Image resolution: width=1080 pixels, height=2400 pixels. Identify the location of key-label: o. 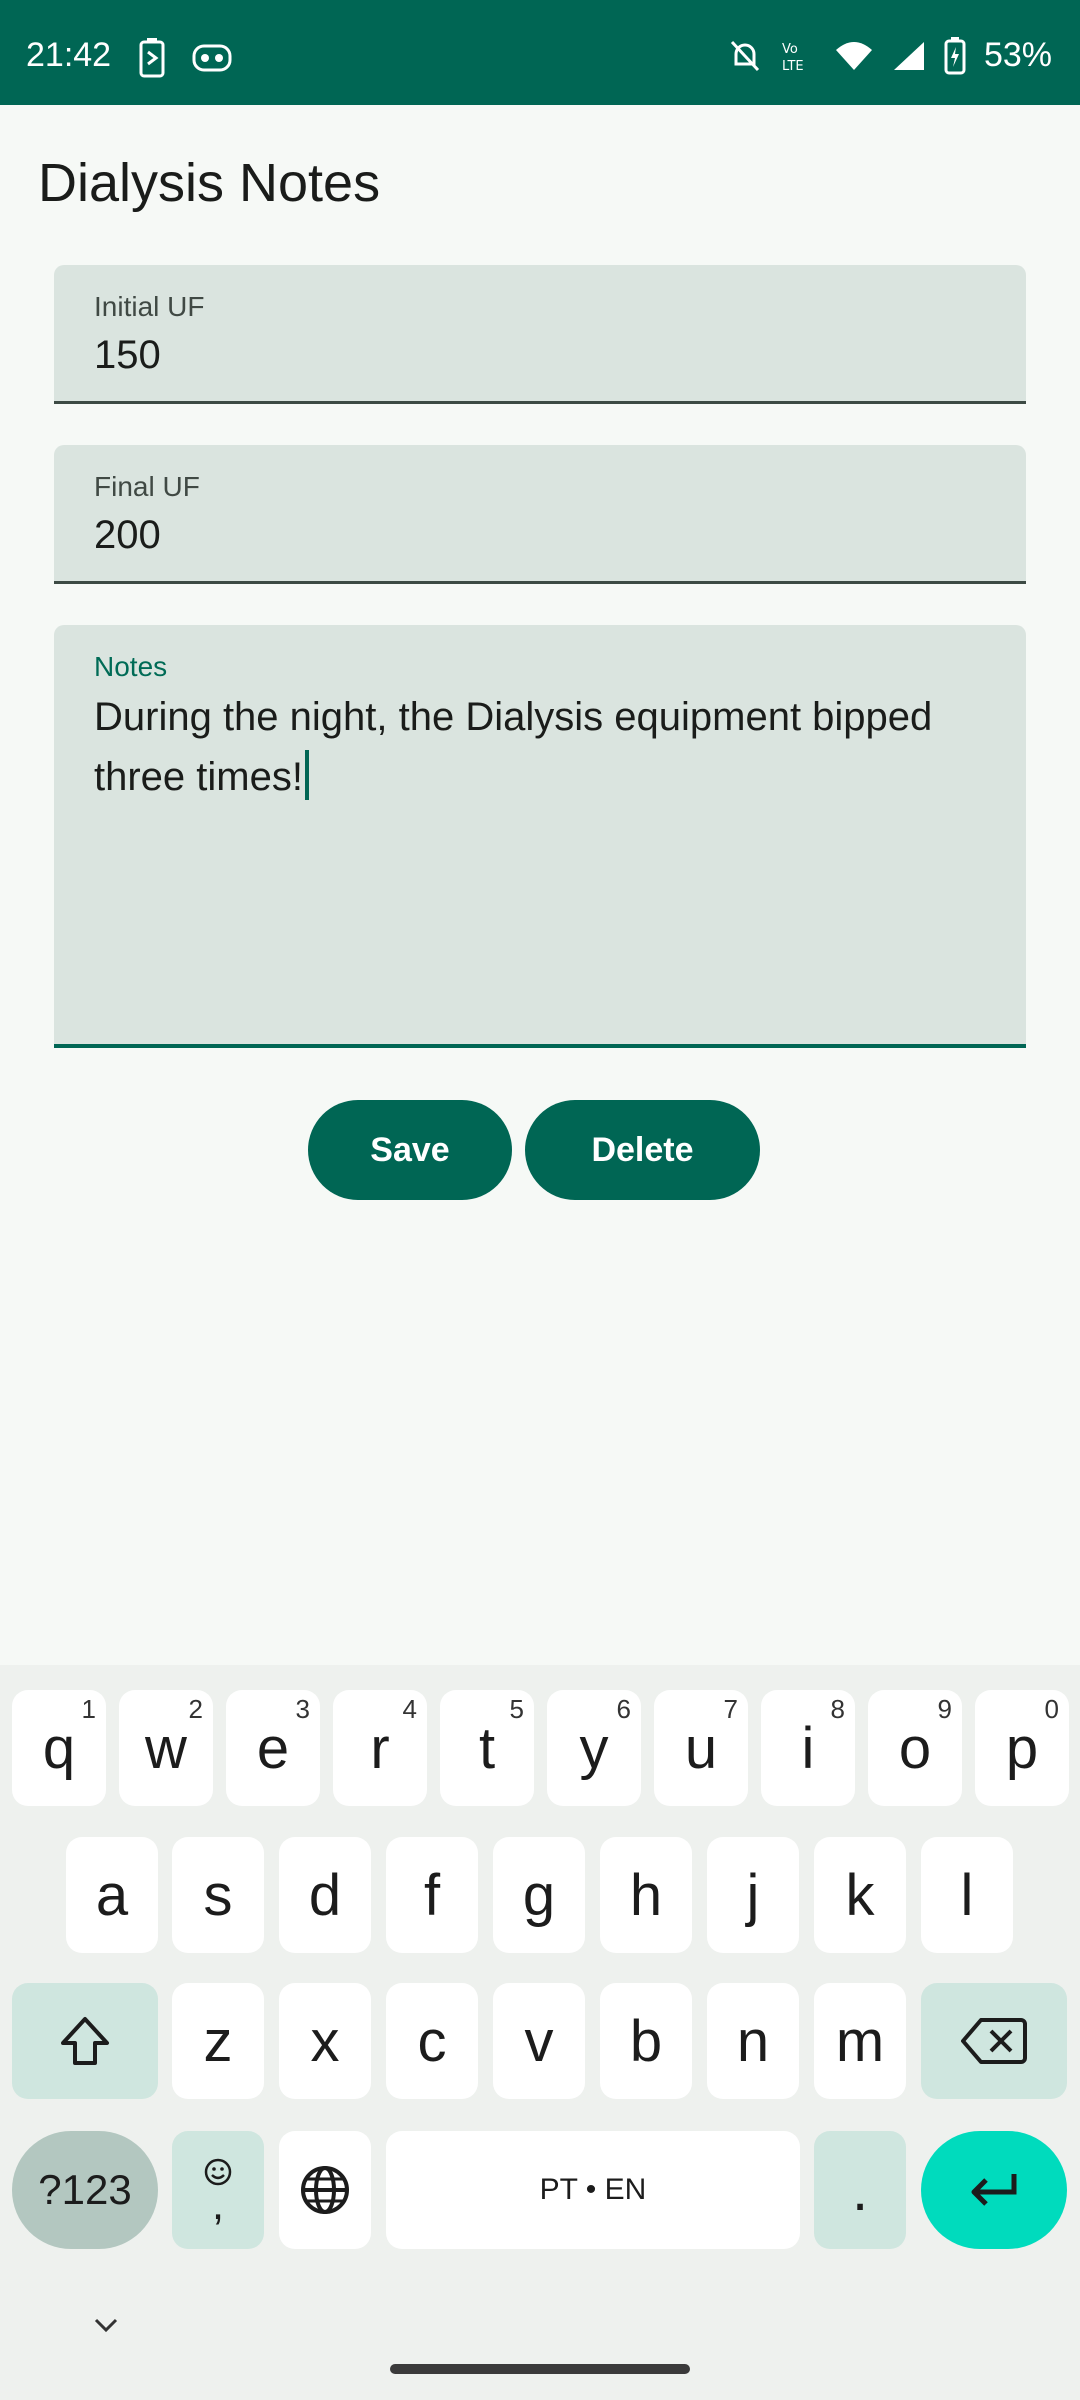
(915, 1748).